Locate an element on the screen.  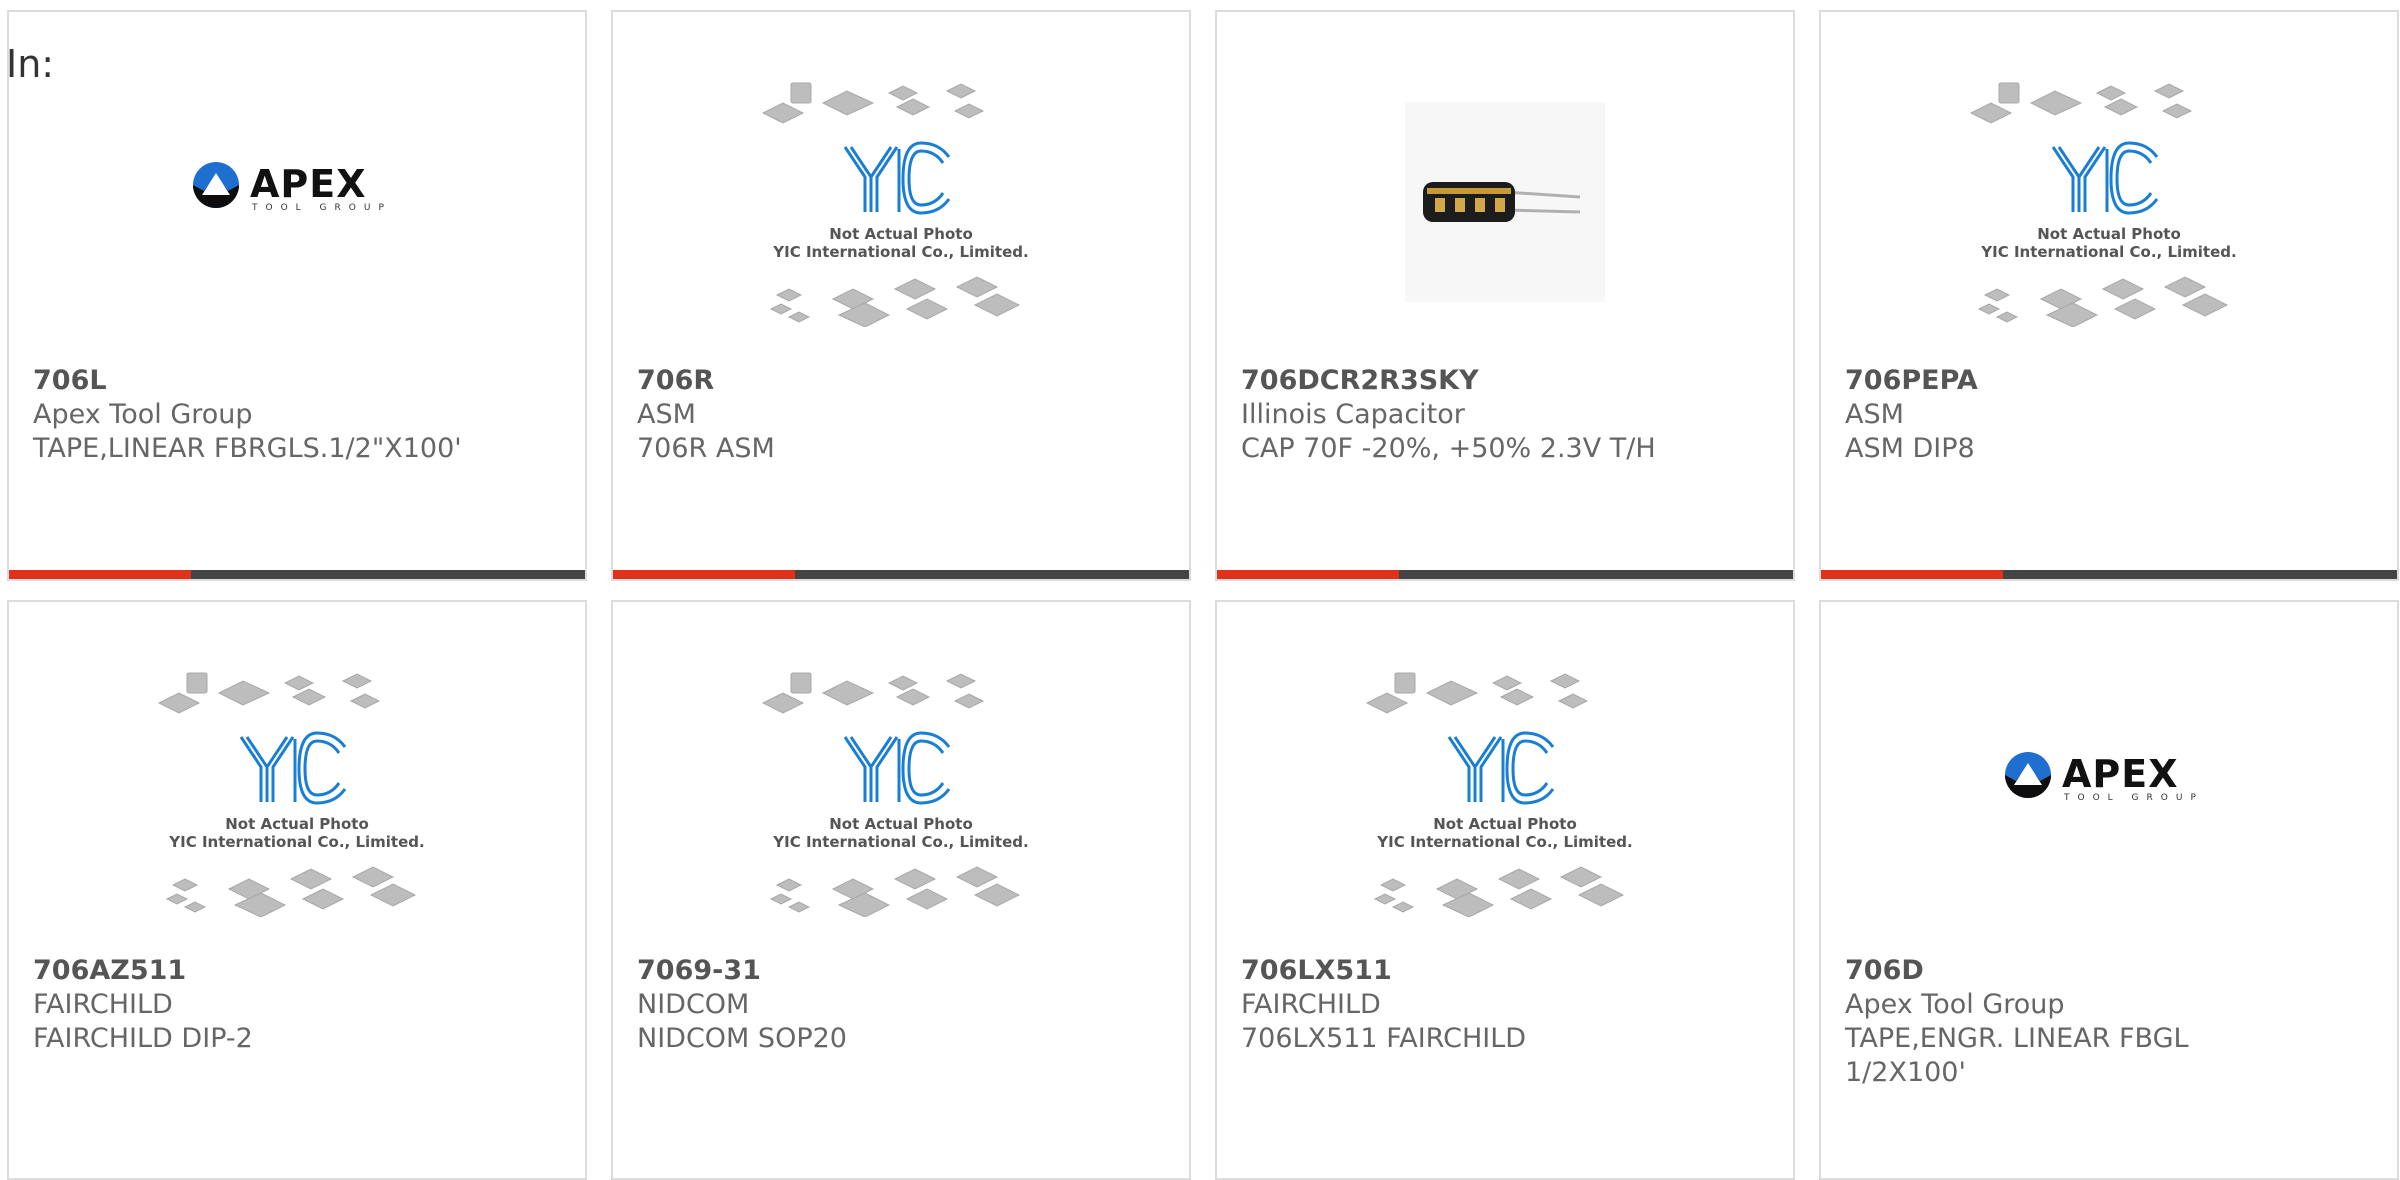
product-description: CAP 70F -20%, +50% 2.3V T/H is located at coordinates (1448, 448).